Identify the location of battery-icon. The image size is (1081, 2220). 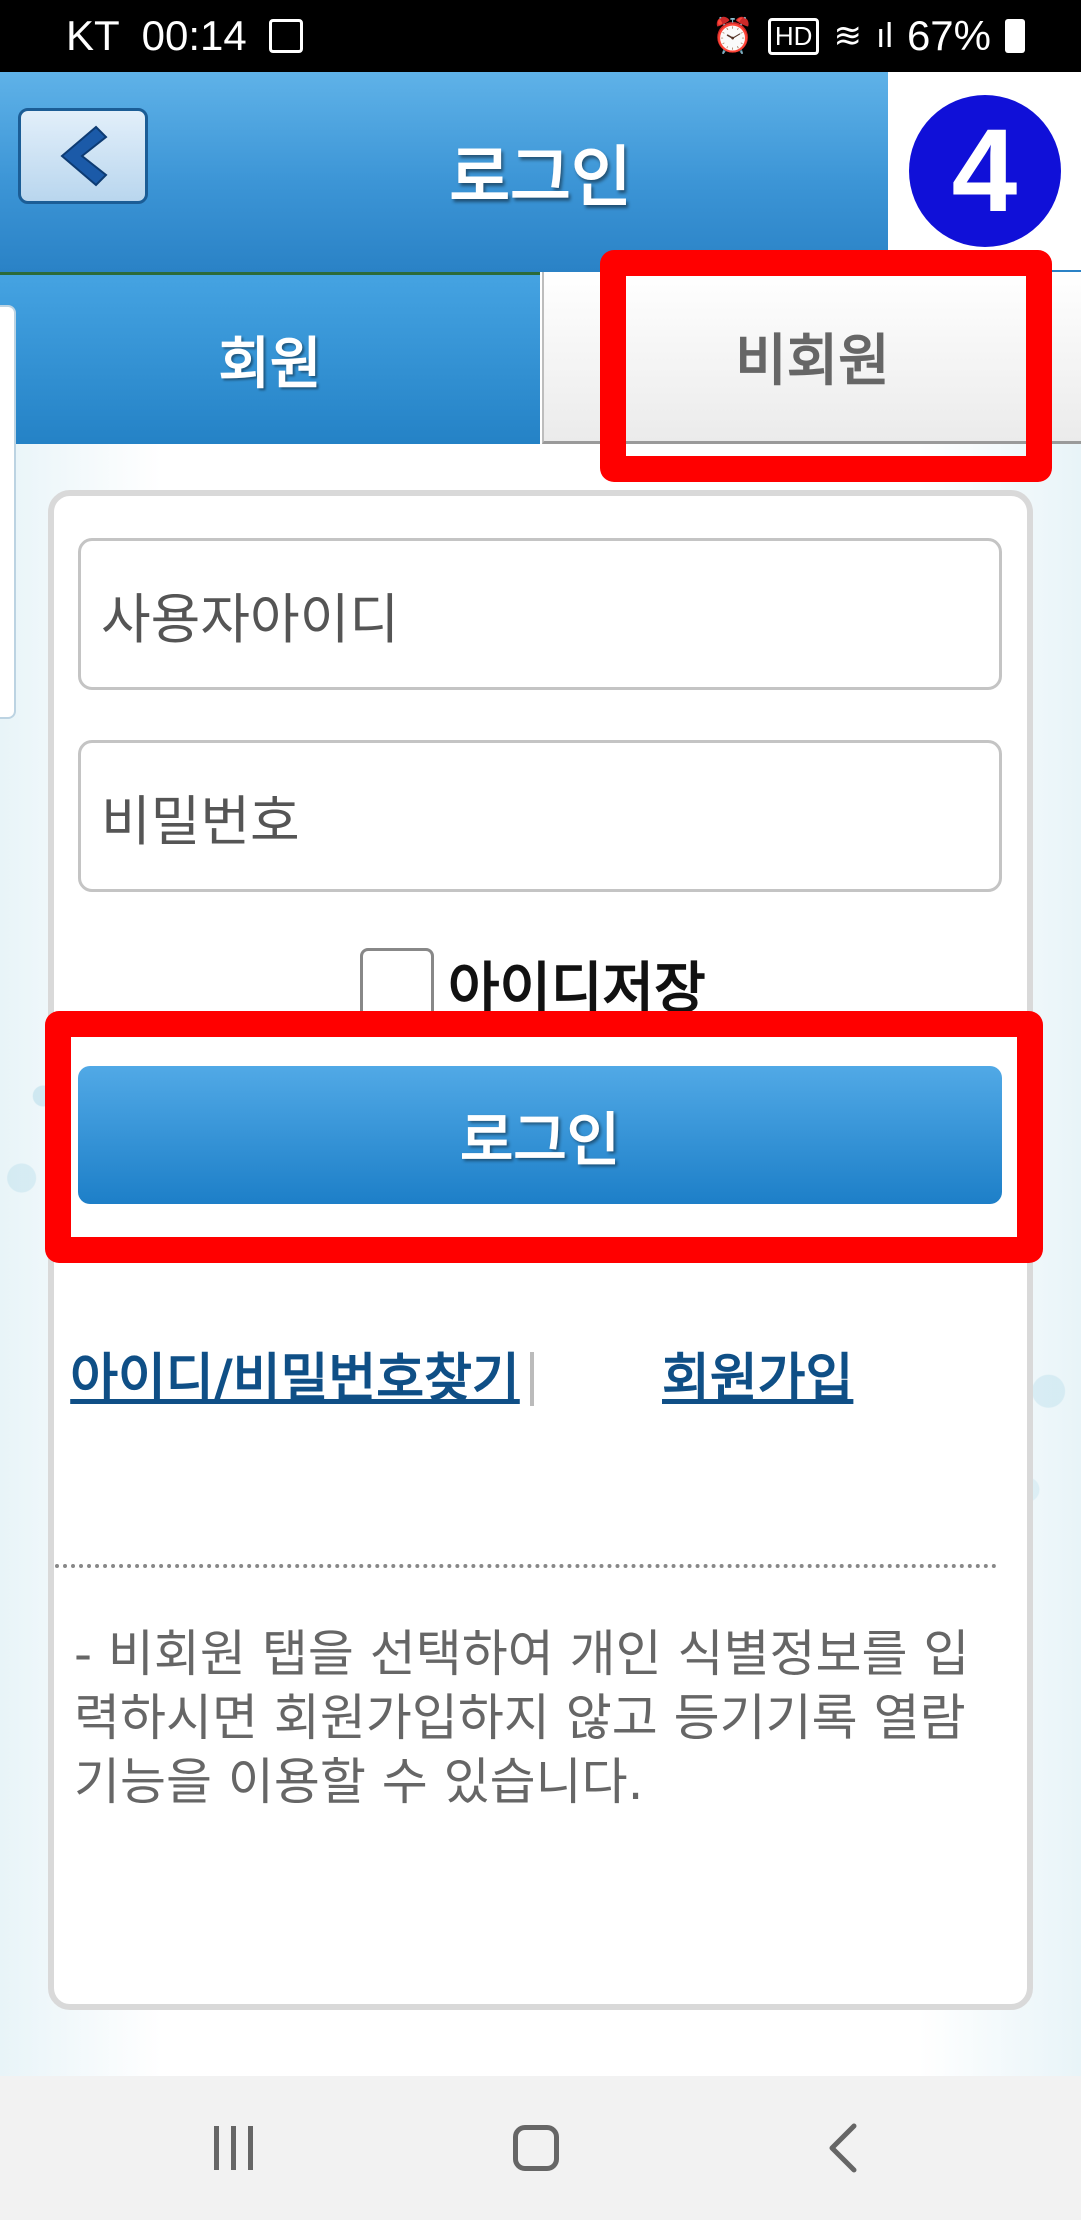
(1015, 36).